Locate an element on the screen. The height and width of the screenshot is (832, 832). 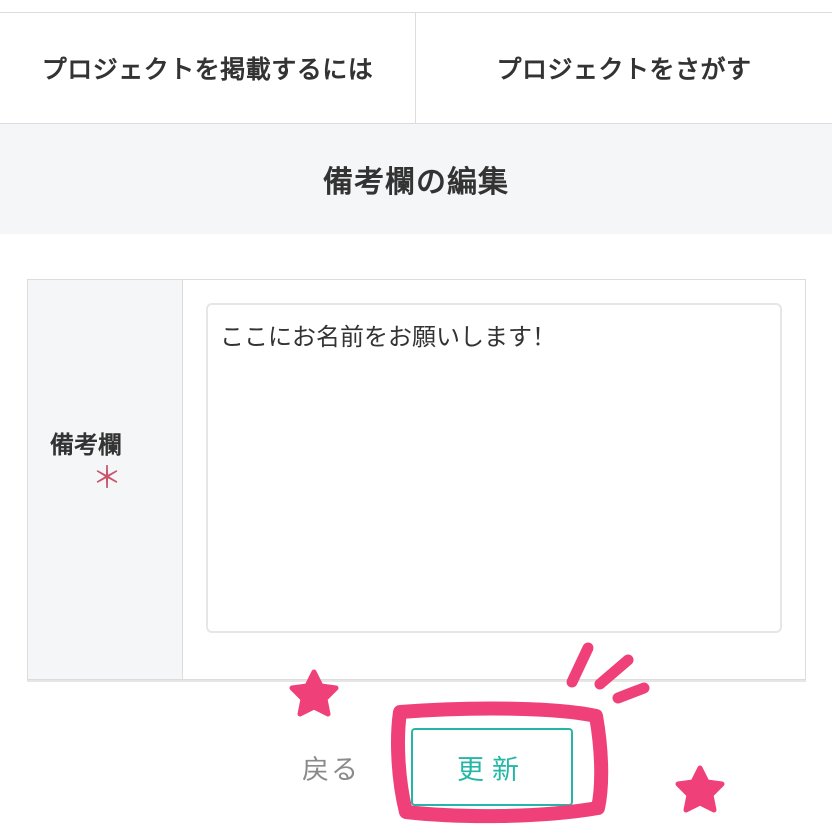
form-label-cell: 備考欄 ＊ is located at coordinates (105, 479).